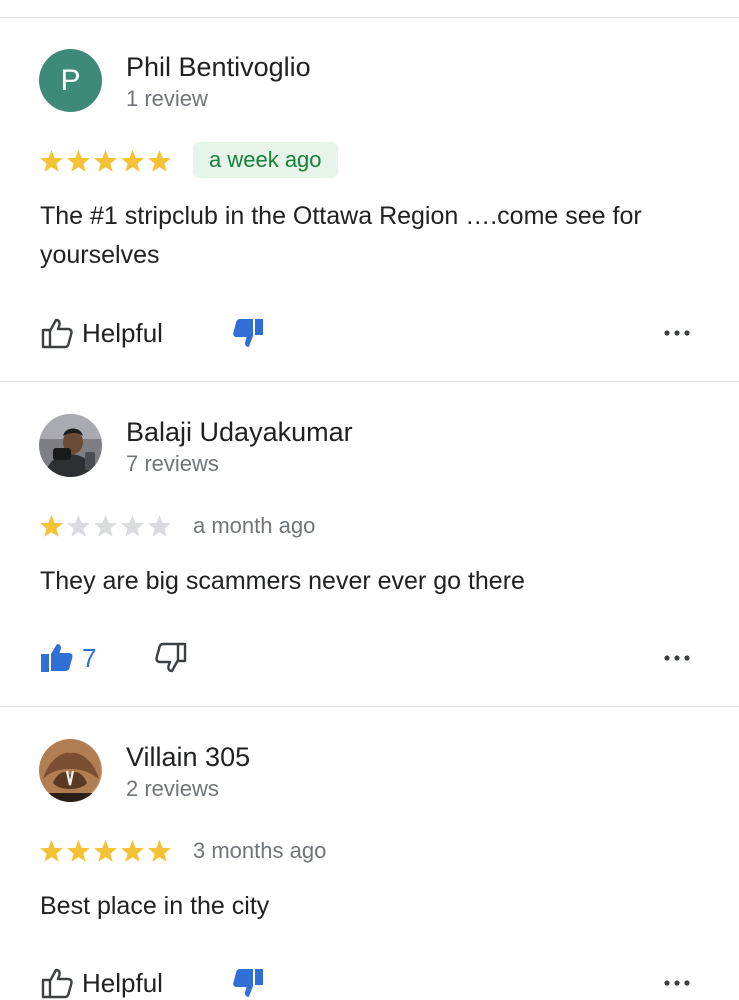  Describe the element at coordinates (260, 850) in the screenshot. I see `review-time: 3 months ago` at that location.